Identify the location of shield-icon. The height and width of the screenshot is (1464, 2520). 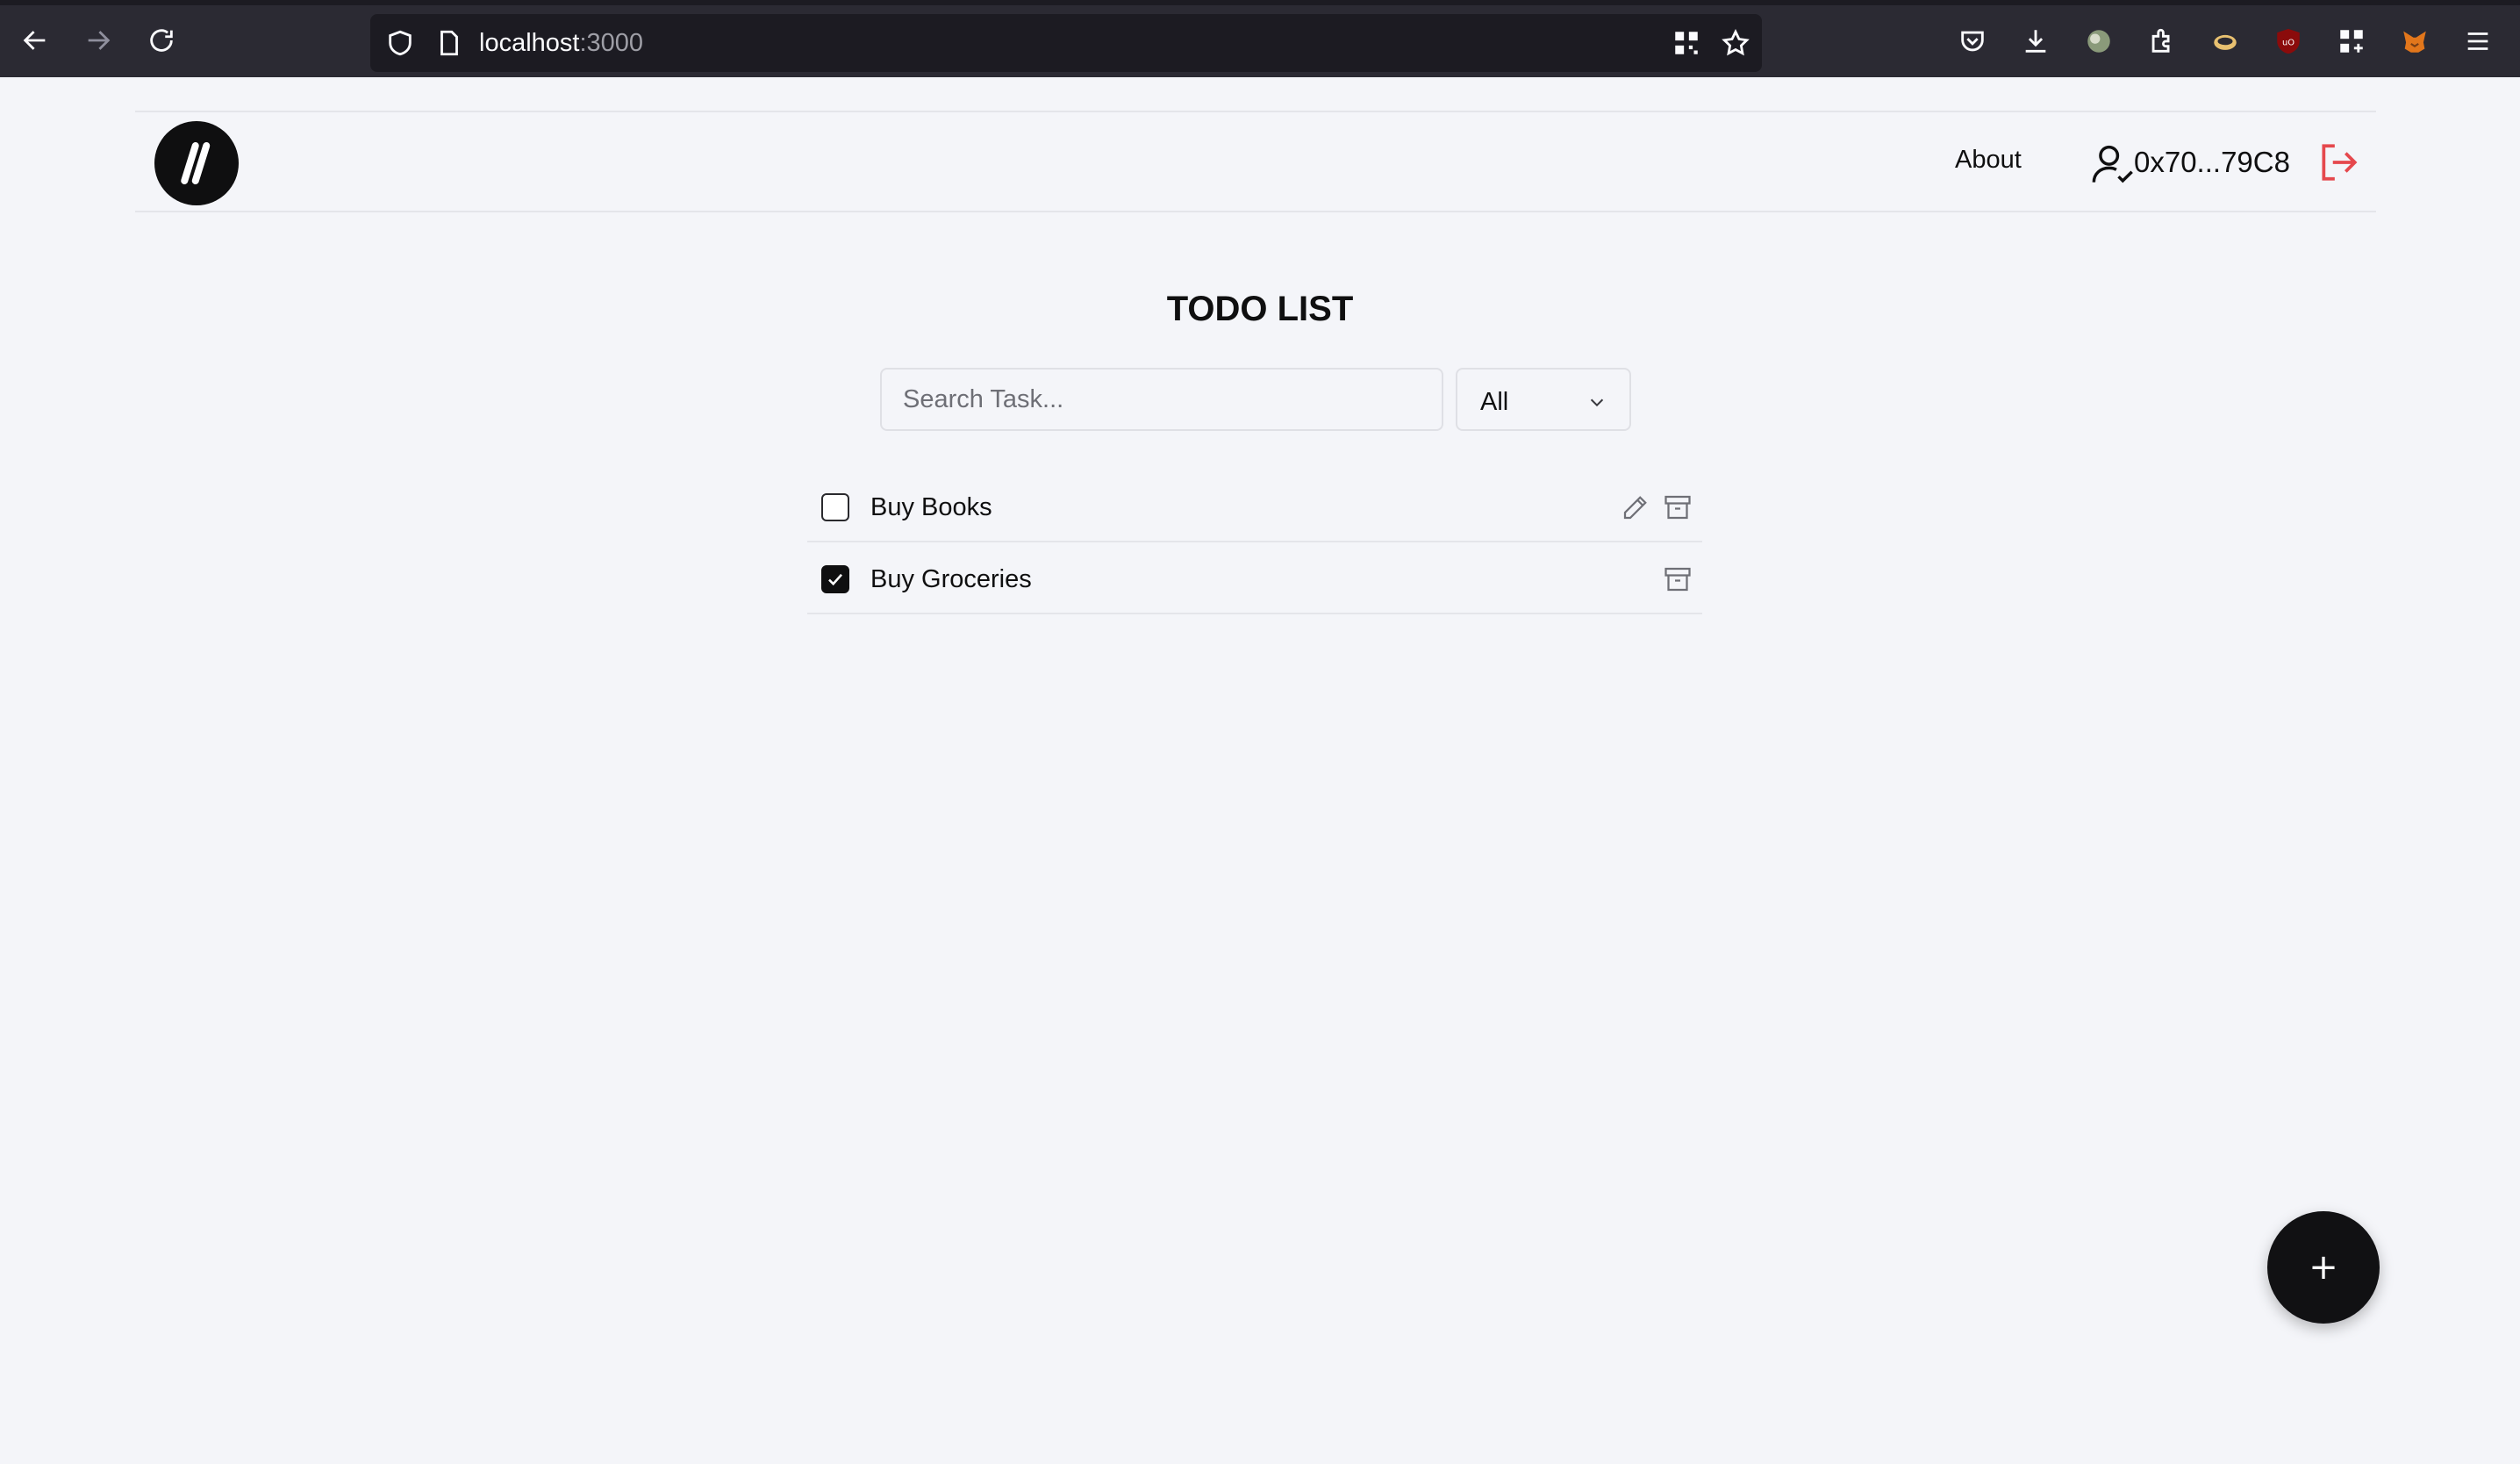
(400, 43).